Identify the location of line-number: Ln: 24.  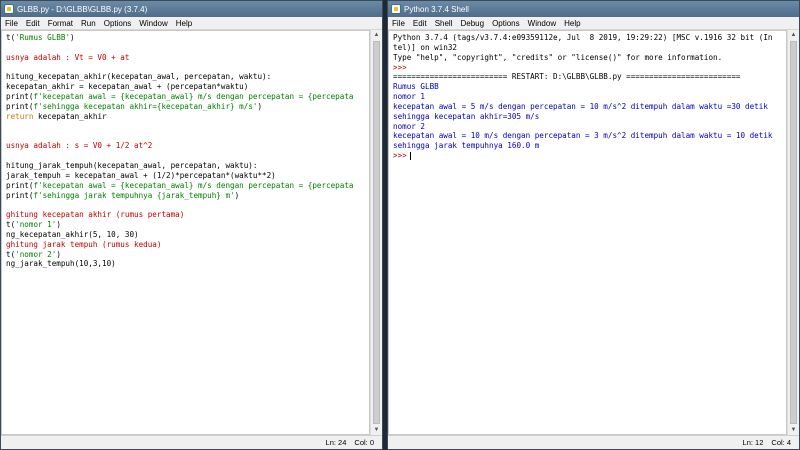
(336, 442).